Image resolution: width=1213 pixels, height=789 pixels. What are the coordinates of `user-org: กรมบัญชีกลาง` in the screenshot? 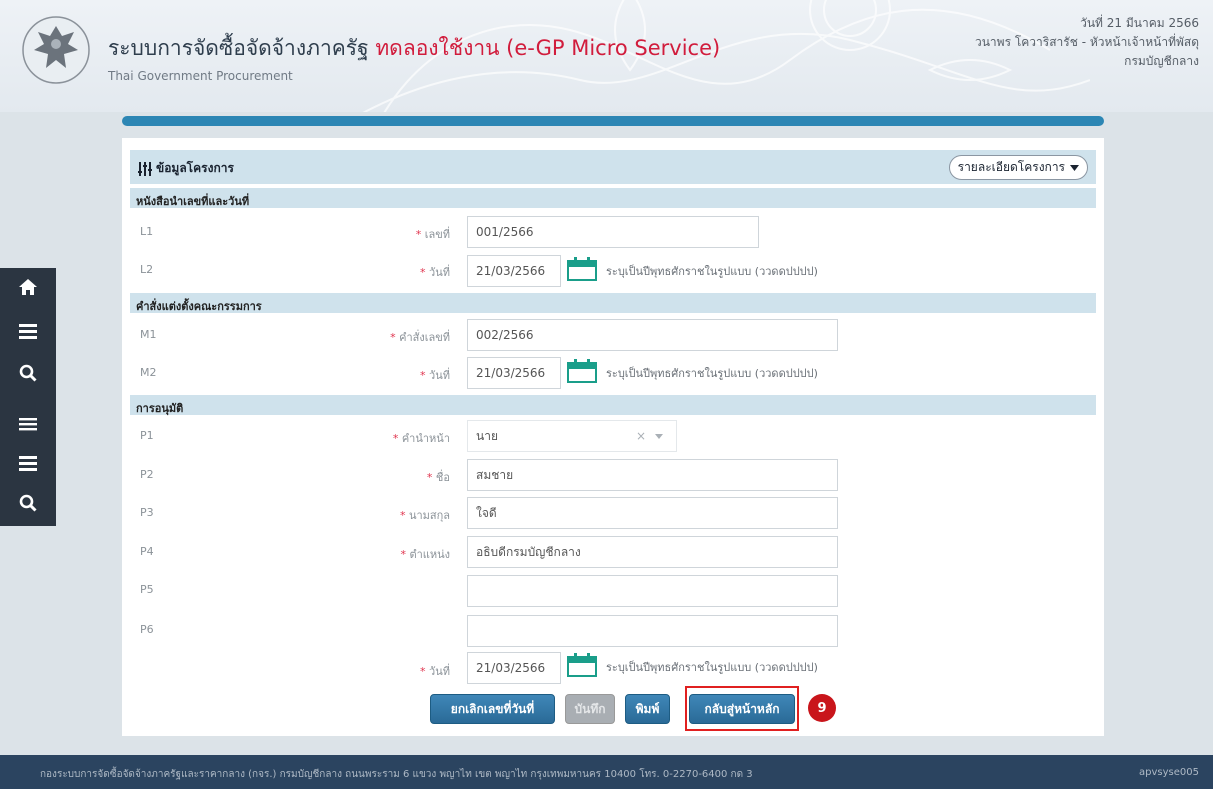 It's located at (1161, 61).